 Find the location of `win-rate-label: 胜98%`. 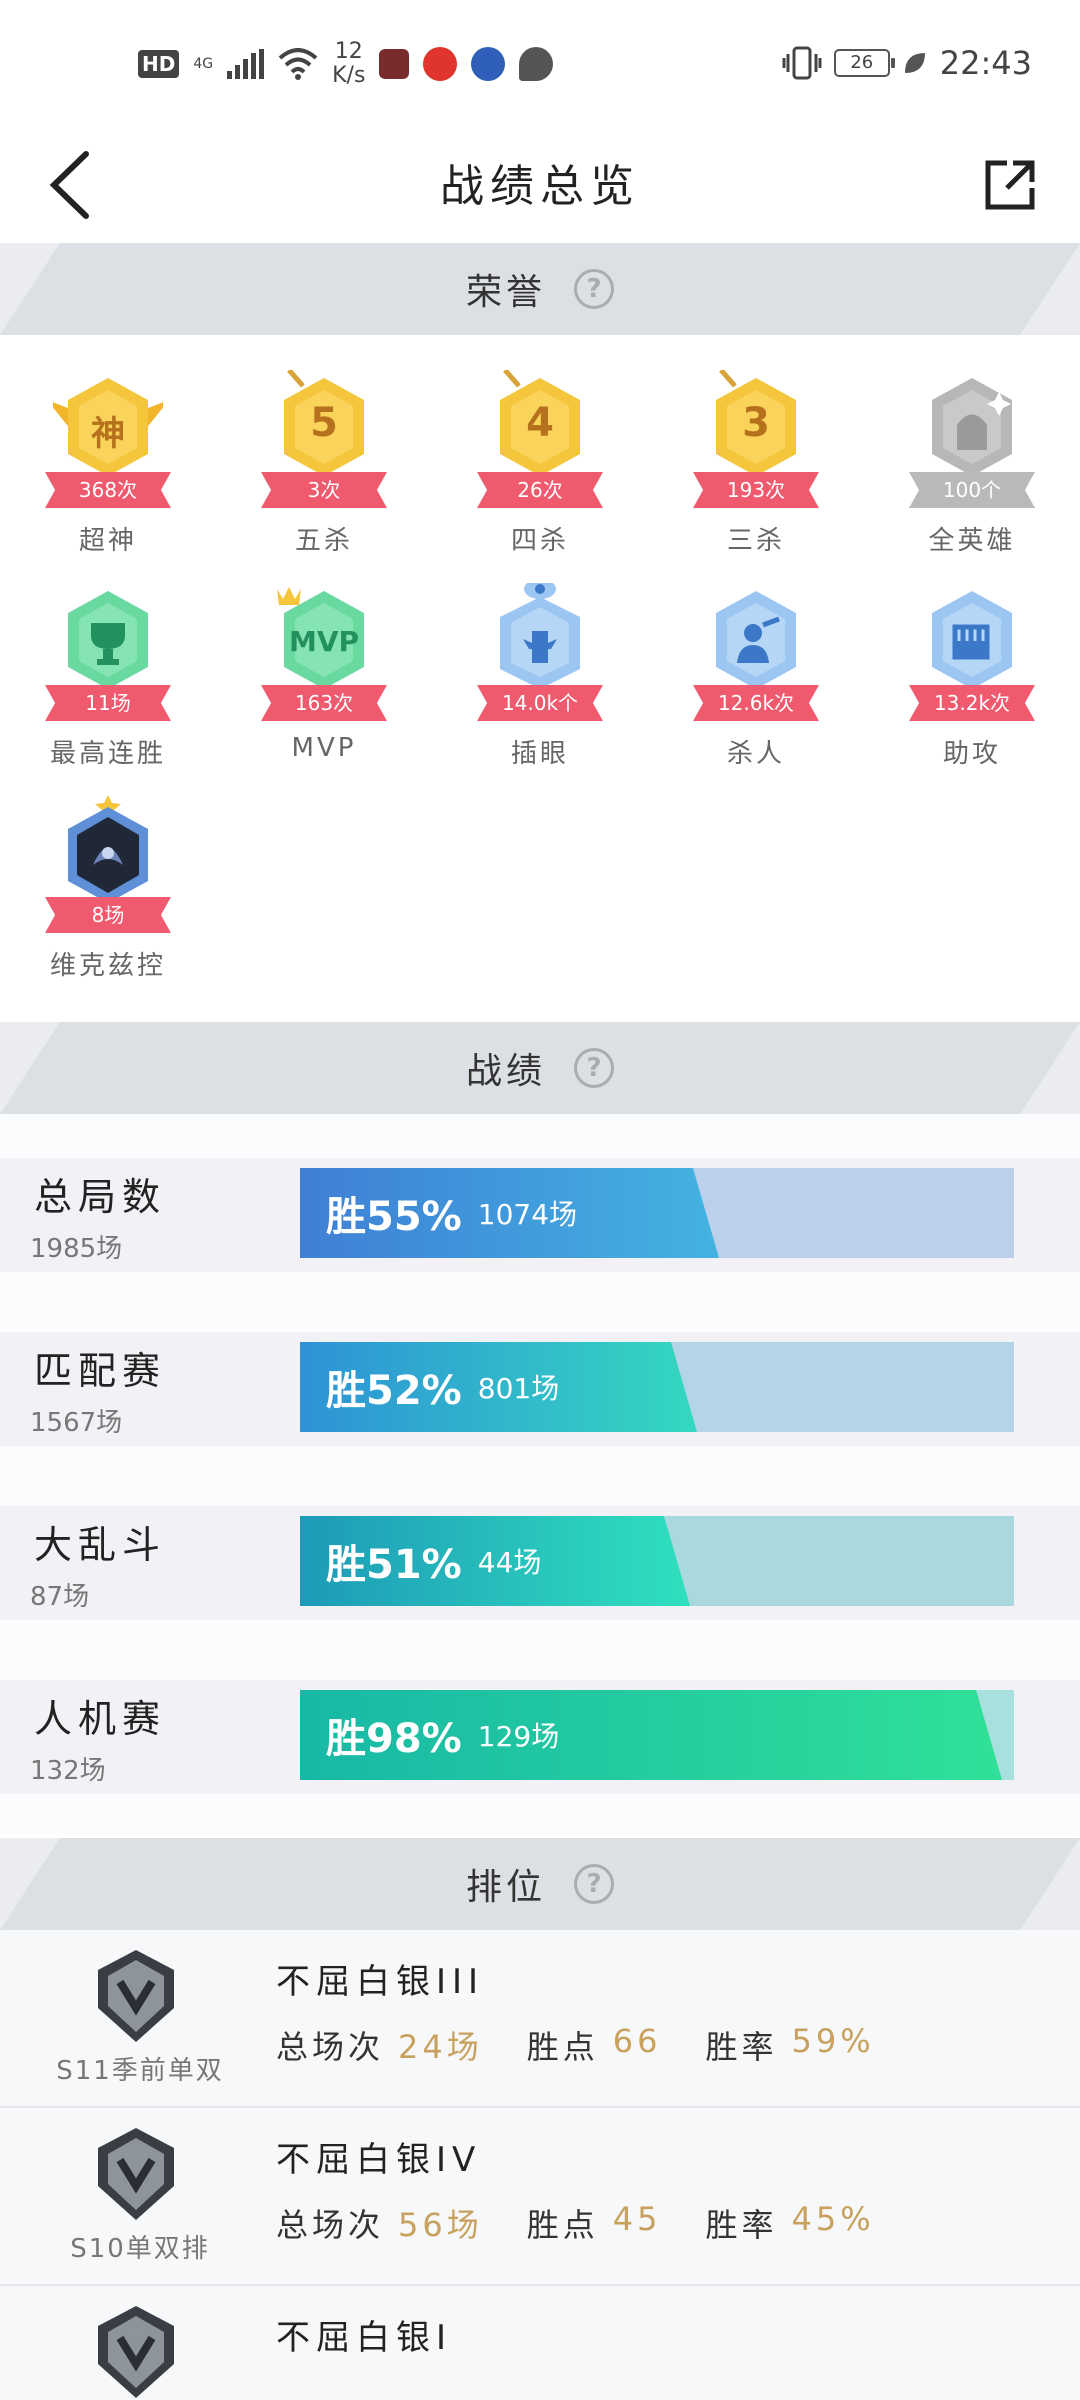

win-rate-label: 胜98% is located at coordinates (394, 1739).